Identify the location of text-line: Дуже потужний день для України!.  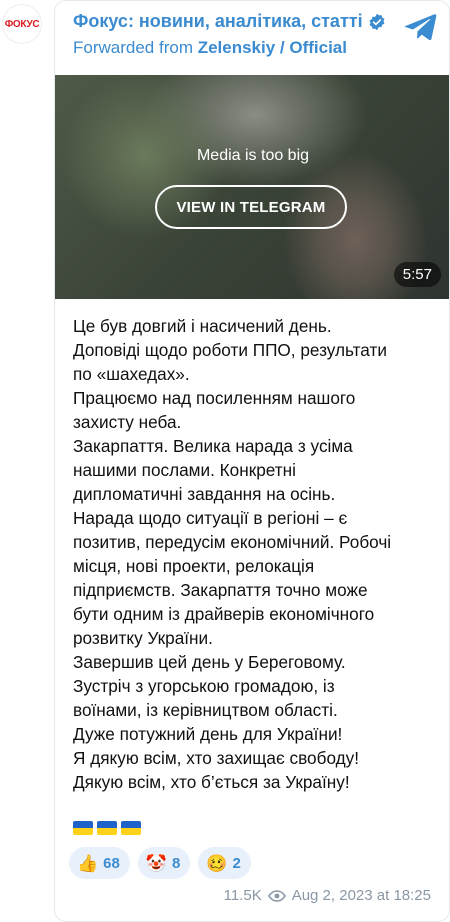
(208, 734).